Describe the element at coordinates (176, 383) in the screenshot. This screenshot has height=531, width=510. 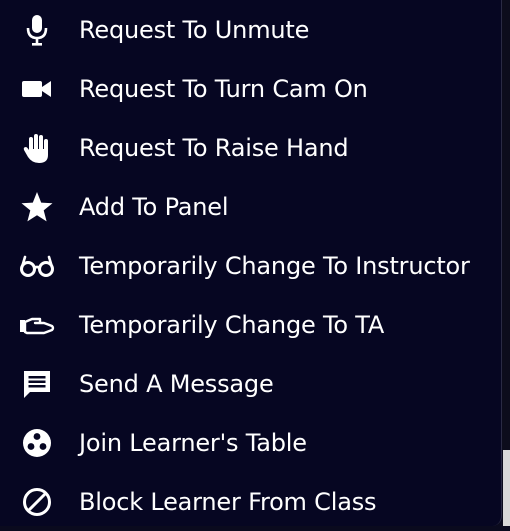
I see `menu-item-label: Send A Message` at that location.